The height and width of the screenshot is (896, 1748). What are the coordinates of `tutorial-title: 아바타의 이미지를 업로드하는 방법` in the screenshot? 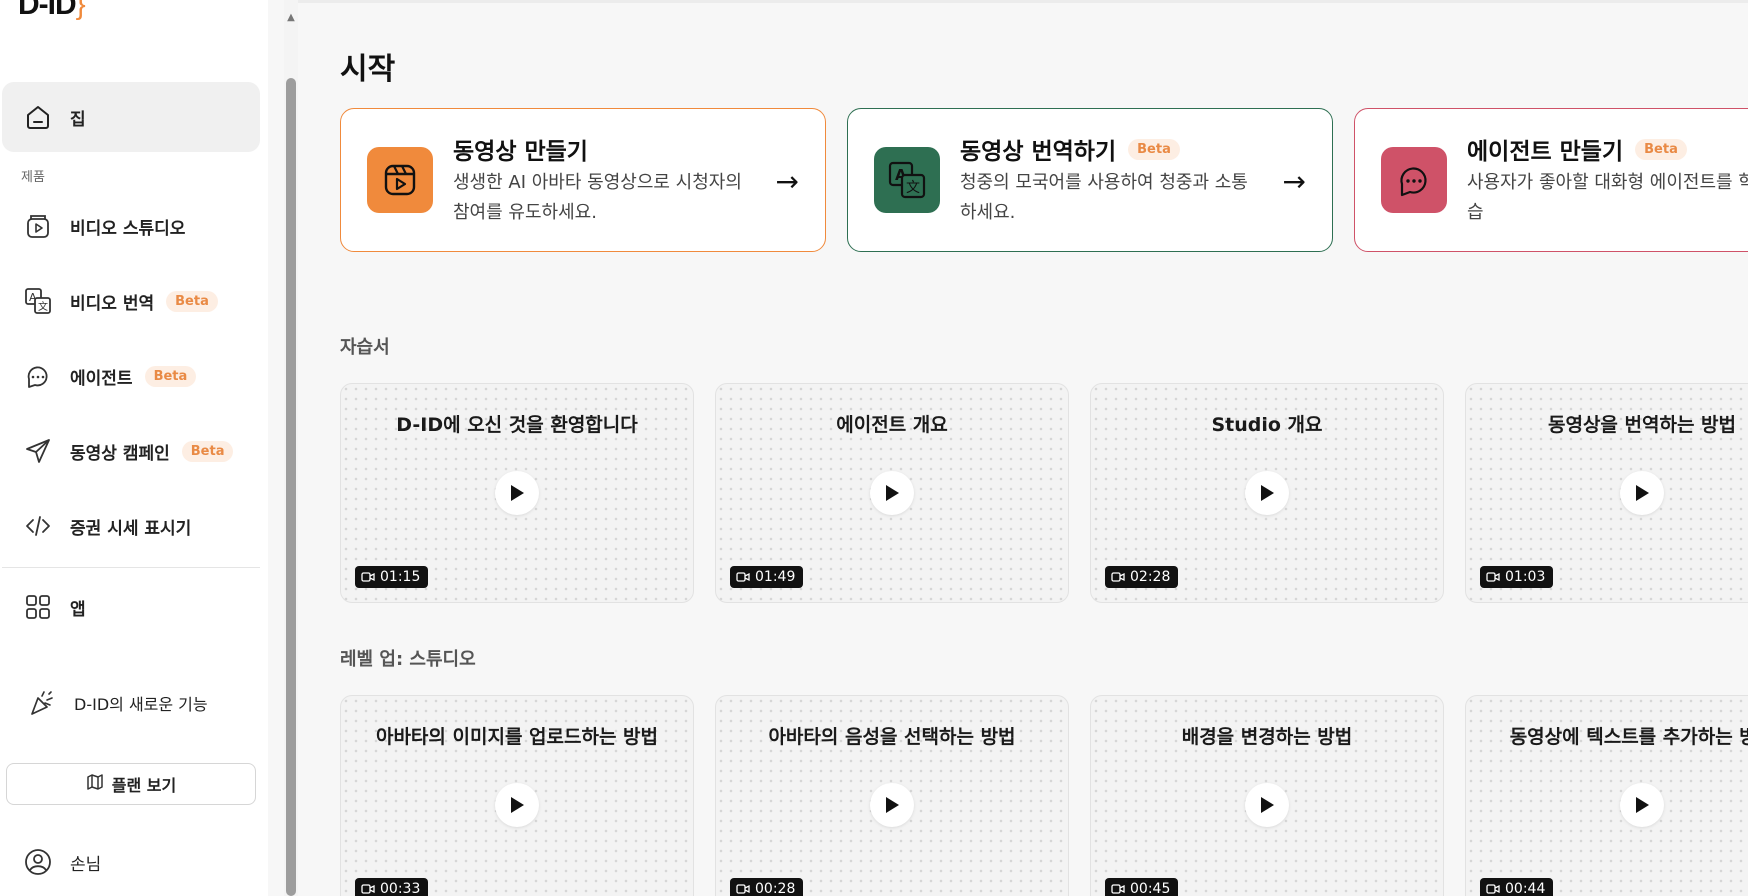 It's located at (517, 737).